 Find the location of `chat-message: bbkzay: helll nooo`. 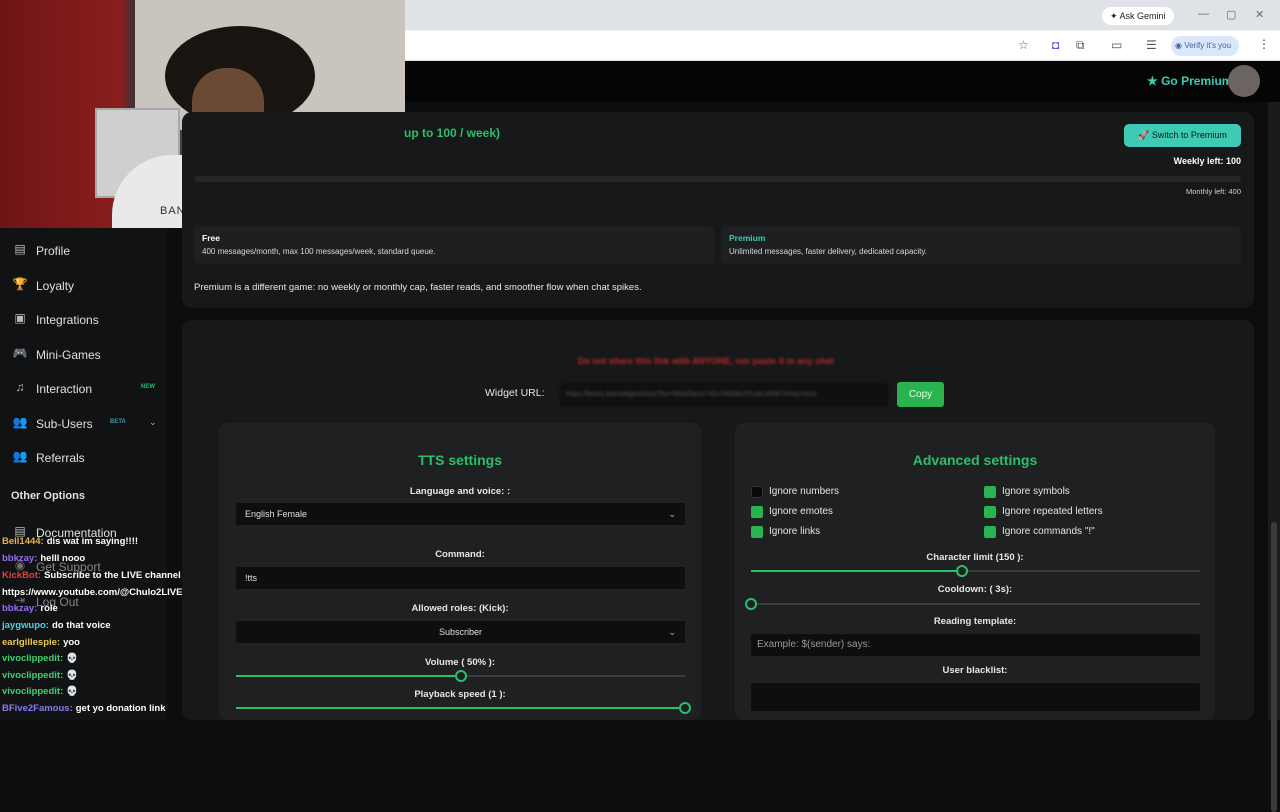

chat-message: bbkzay: helll nooo is located at coordinates (43, 561).